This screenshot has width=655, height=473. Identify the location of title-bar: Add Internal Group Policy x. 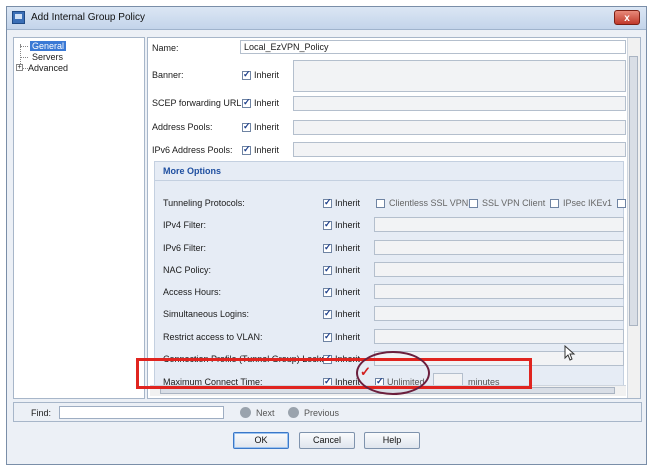
(326, 18).